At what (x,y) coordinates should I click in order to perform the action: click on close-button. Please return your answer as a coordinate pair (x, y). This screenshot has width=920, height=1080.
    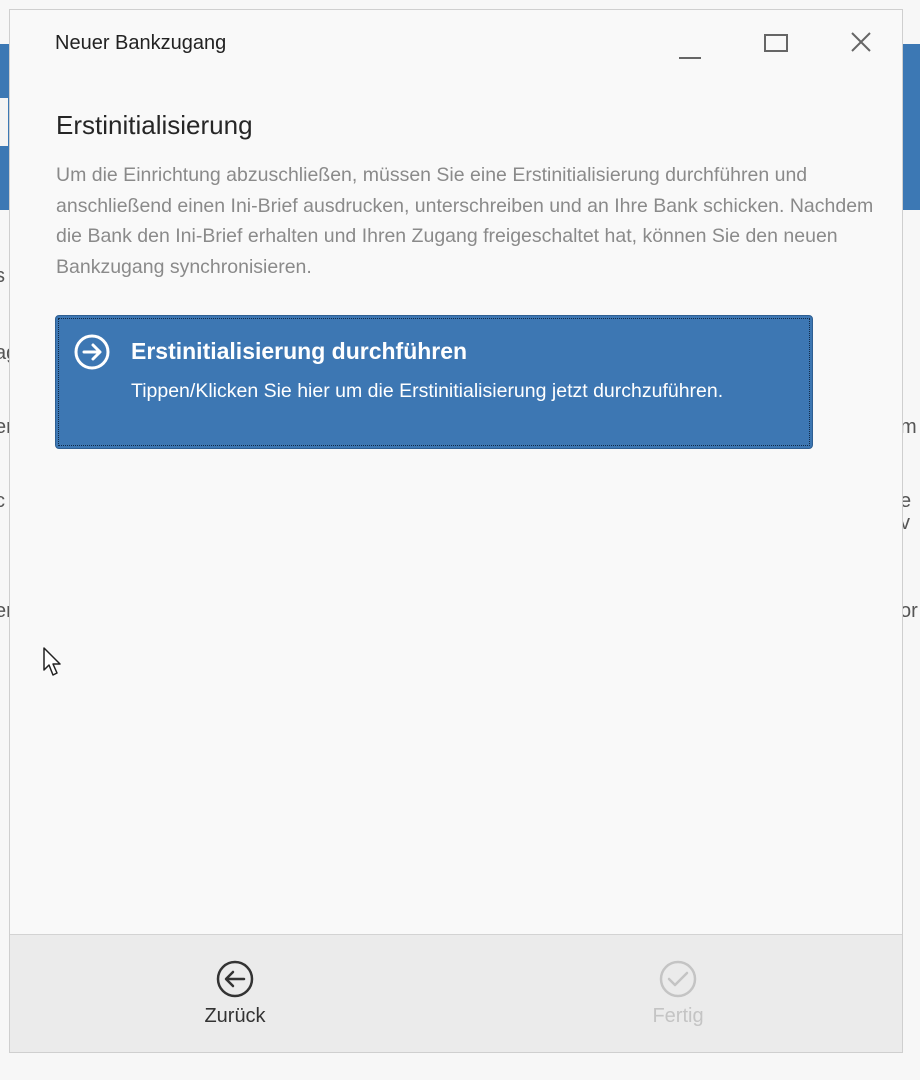
    Looking at the image, I should click on (861, 42).